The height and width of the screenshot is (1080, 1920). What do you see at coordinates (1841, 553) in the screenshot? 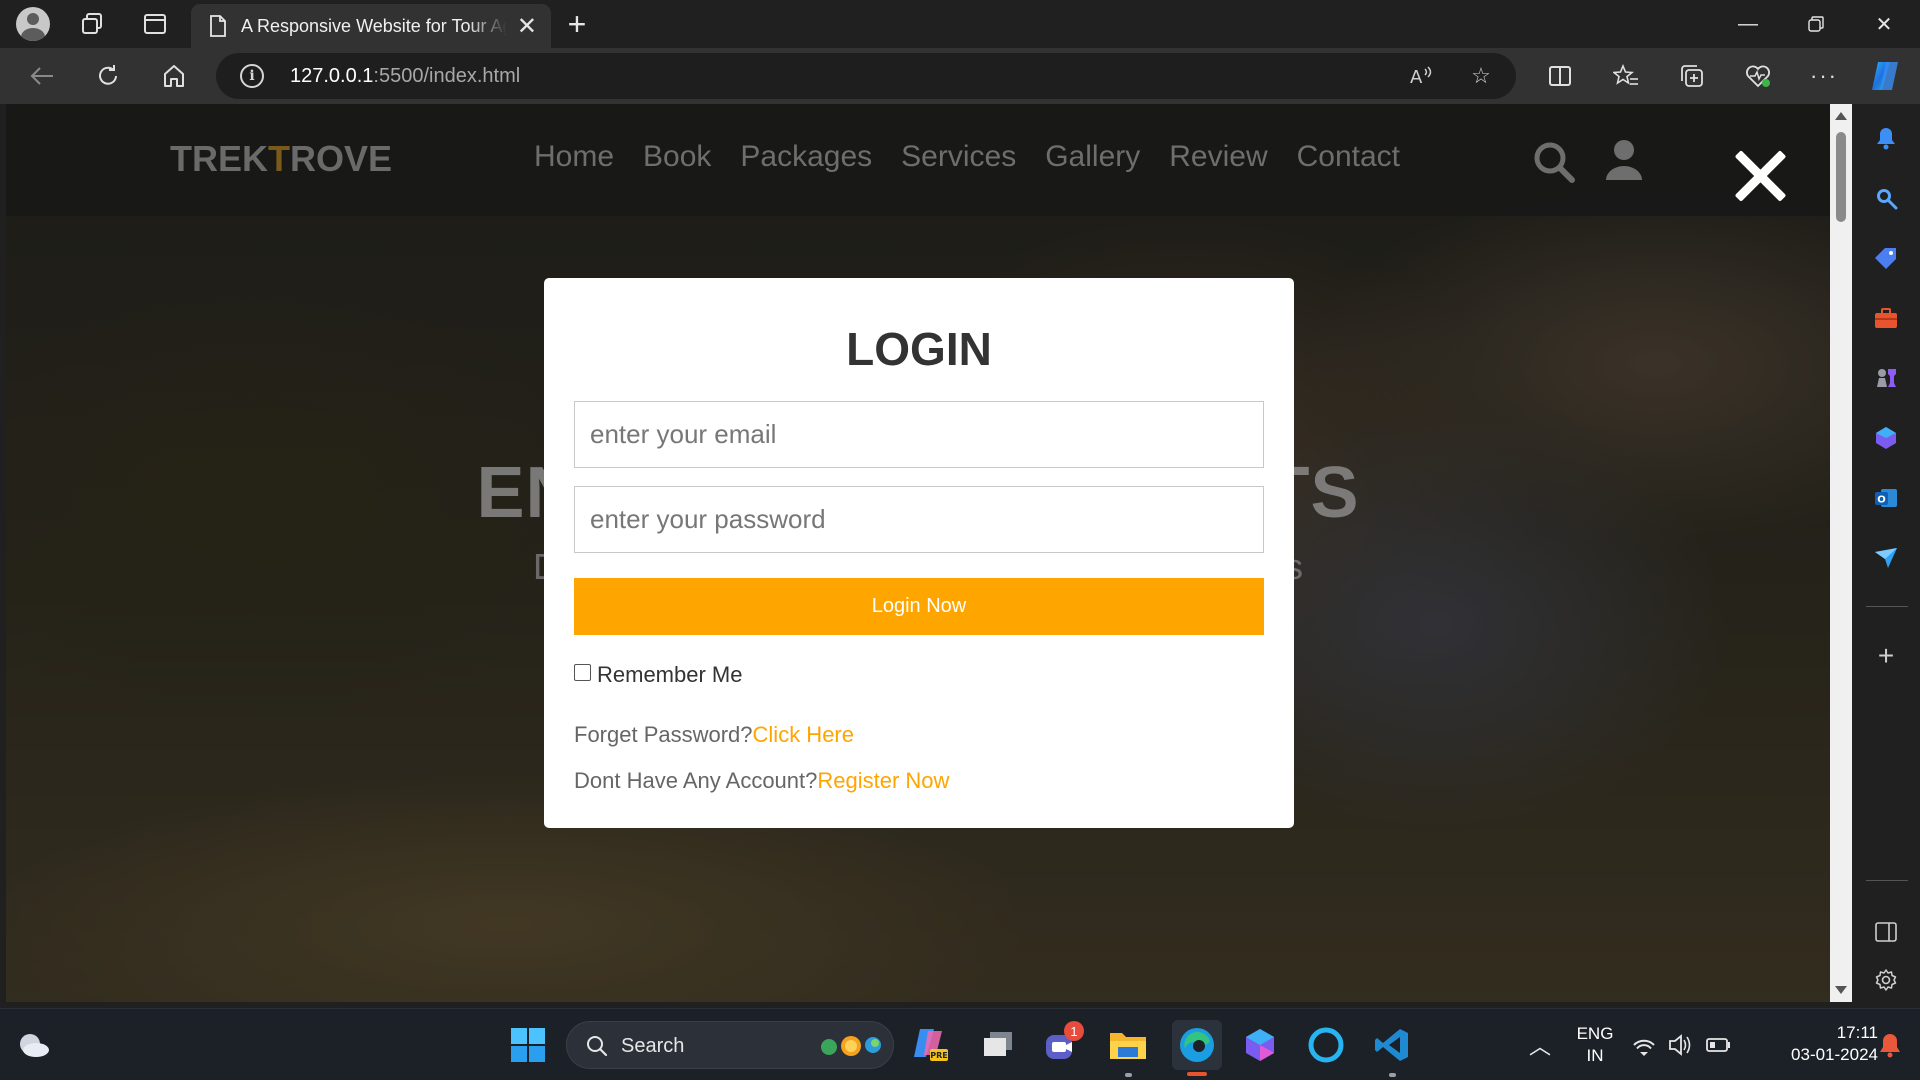
I see `page-scrollbar` at bounding box center [1841, 553].